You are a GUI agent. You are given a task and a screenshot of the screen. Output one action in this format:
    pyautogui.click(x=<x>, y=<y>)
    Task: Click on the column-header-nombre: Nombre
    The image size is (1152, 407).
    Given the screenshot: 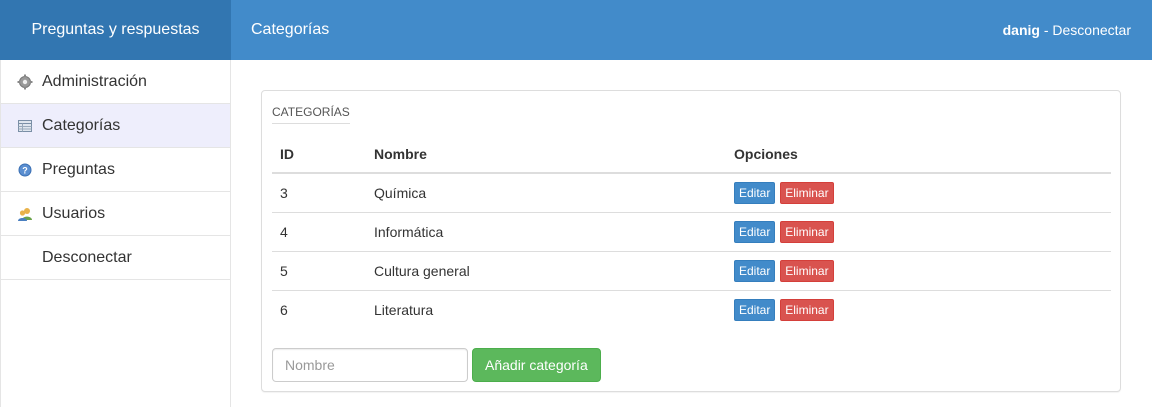 What is the action you would take?
    pyautogui.click(x=546, y=154)
    